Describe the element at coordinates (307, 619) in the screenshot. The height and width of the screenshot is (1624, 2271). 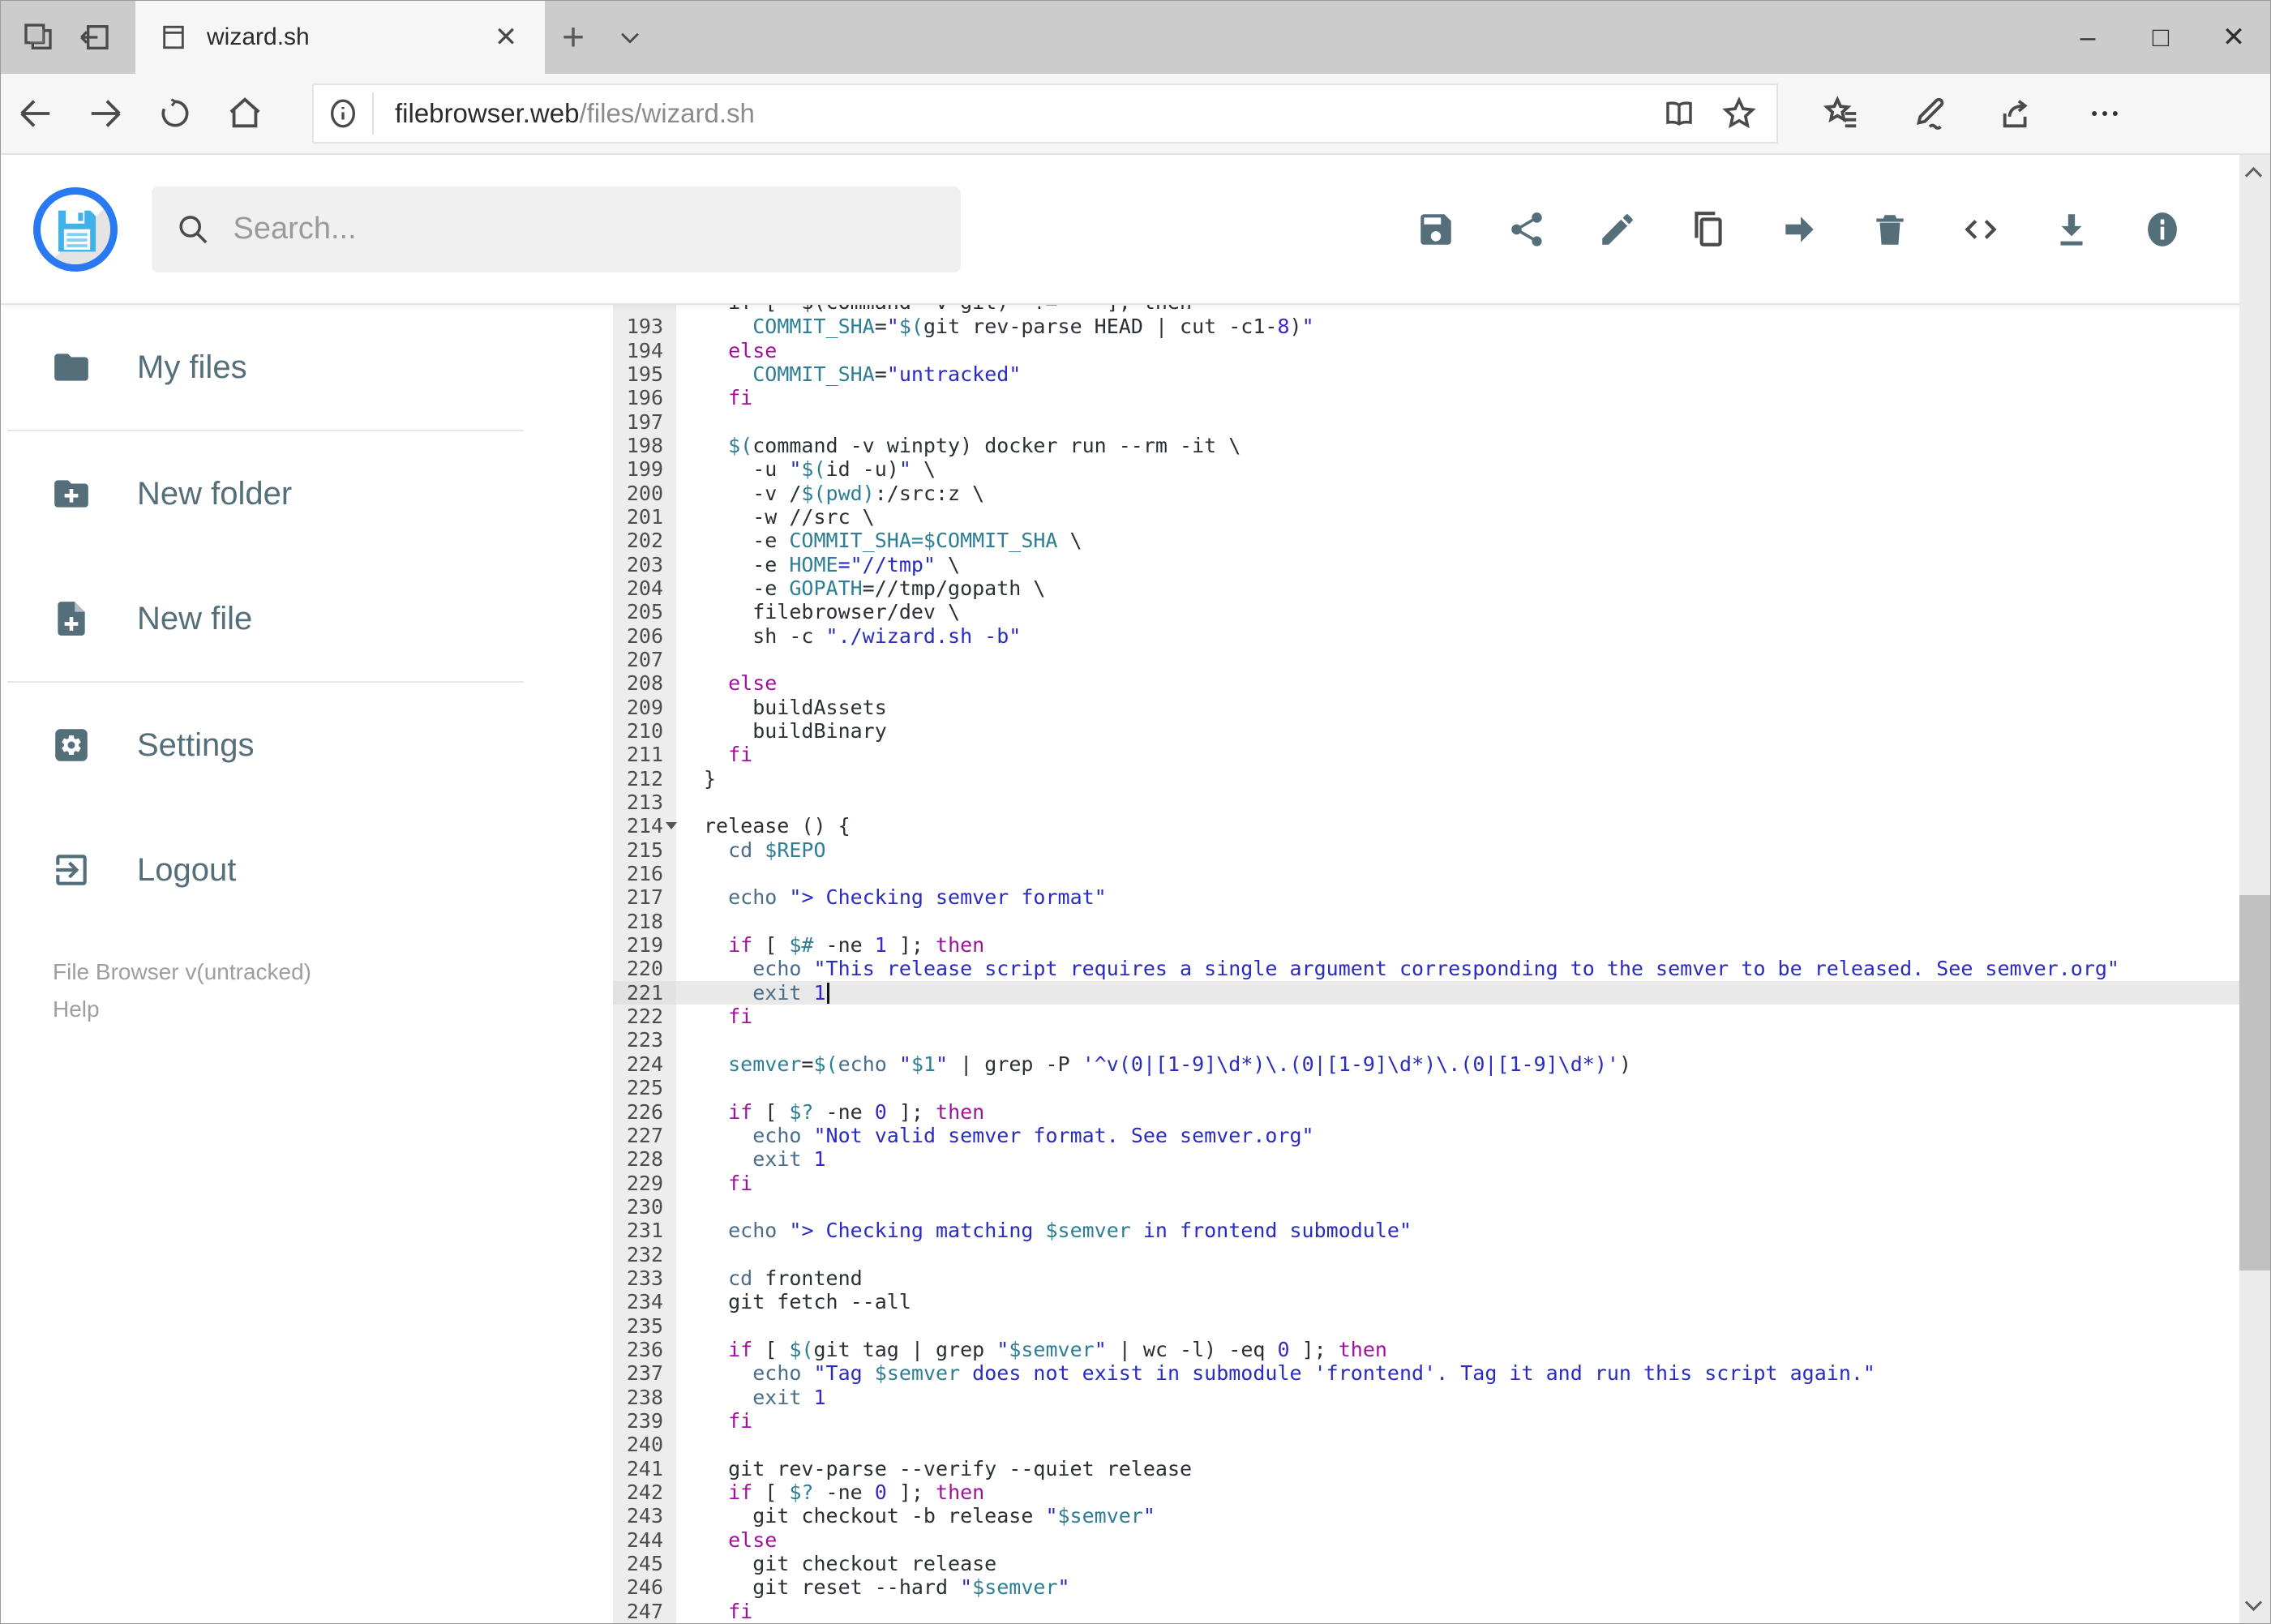
I see `sidebar-item-new-file: New file` at that location.